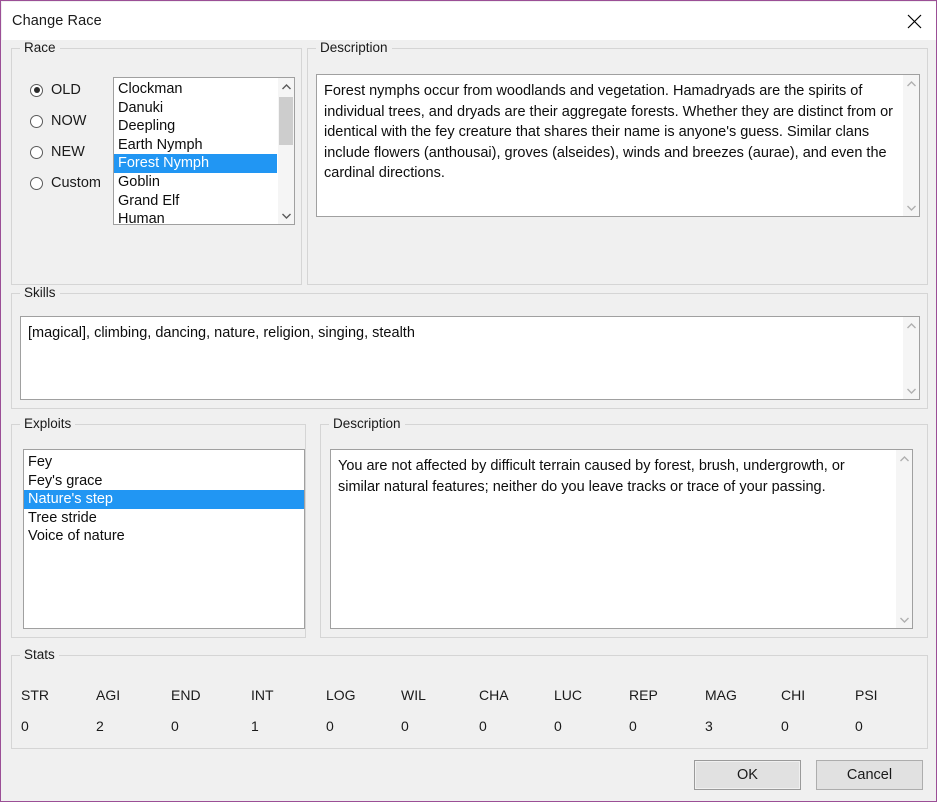  Describe the element at coordinates (910, 145) in the screenshot. I see `race-description-scrollbar` at that location.